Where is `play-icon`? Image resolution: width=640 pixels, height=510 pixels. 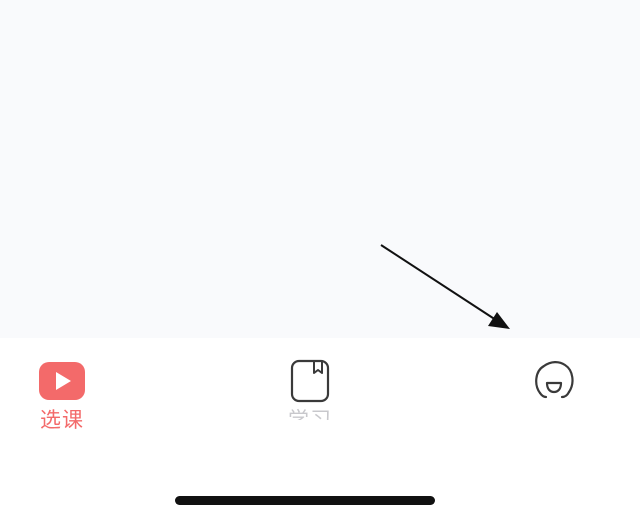 play-icon is located at coordinates (62, 381).